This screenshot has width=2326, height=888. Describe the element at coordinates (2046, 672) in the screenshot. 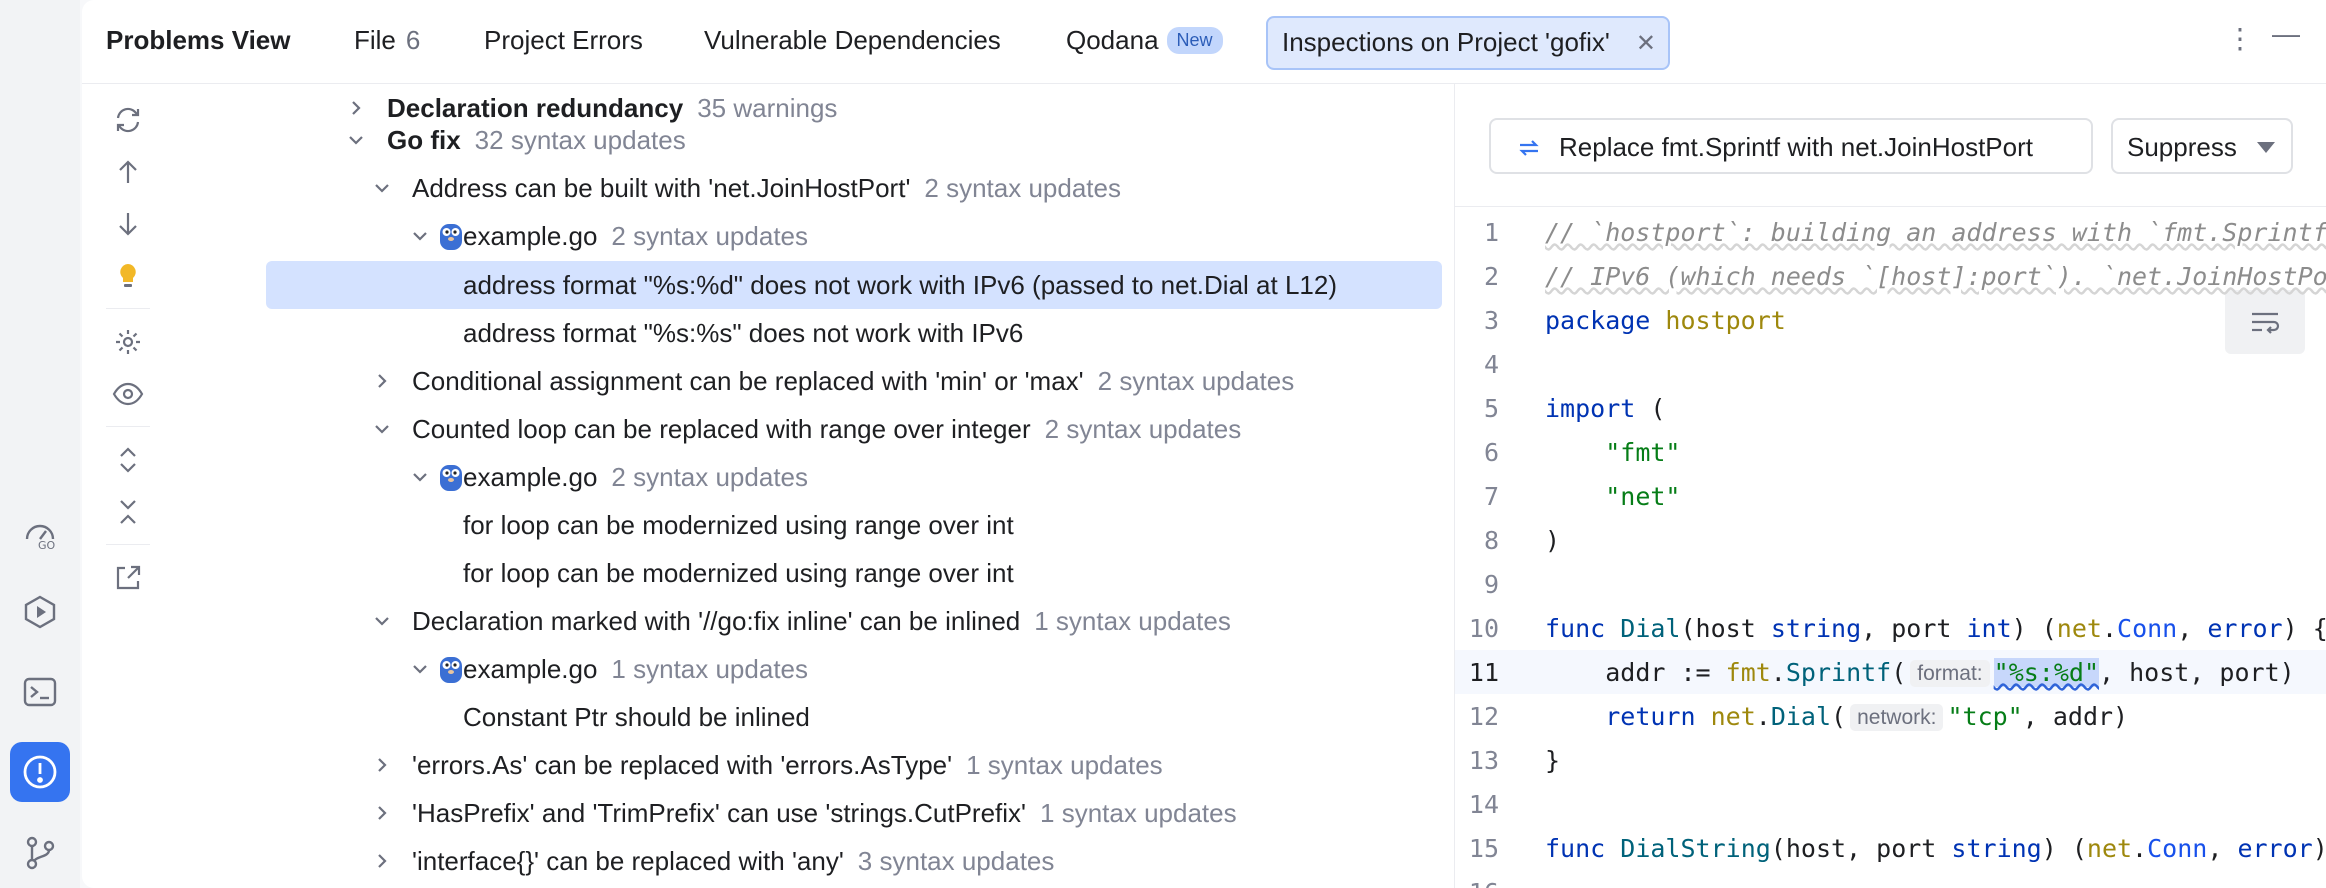

I see `highlighted-string: "%s:%d"` at that location.